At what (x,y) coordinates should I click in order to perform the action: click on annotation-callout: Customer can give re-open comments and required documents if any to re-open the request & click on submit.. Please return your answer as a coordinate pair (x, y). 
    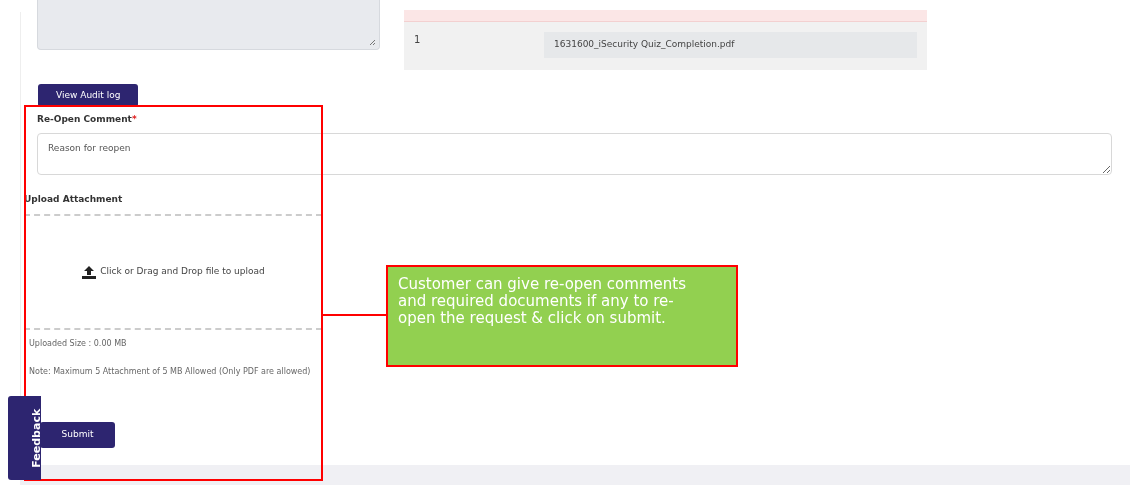
    Looking at the image, I should click on (562, 316).